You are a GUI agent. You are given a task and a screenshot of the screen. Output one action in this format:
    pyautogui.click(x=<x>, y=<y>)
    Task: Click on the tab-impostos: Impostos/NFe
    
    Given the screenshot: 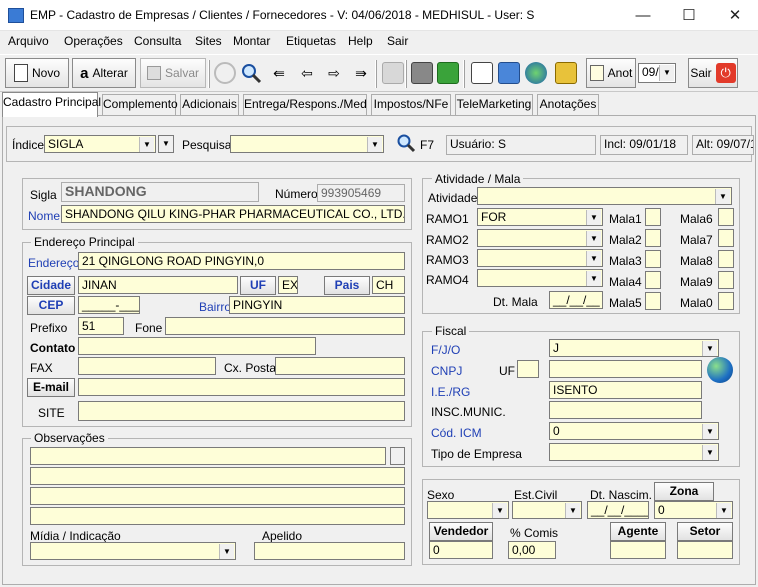 What is the action you would take?
    pyautogui.click(x=411, y=104)
    